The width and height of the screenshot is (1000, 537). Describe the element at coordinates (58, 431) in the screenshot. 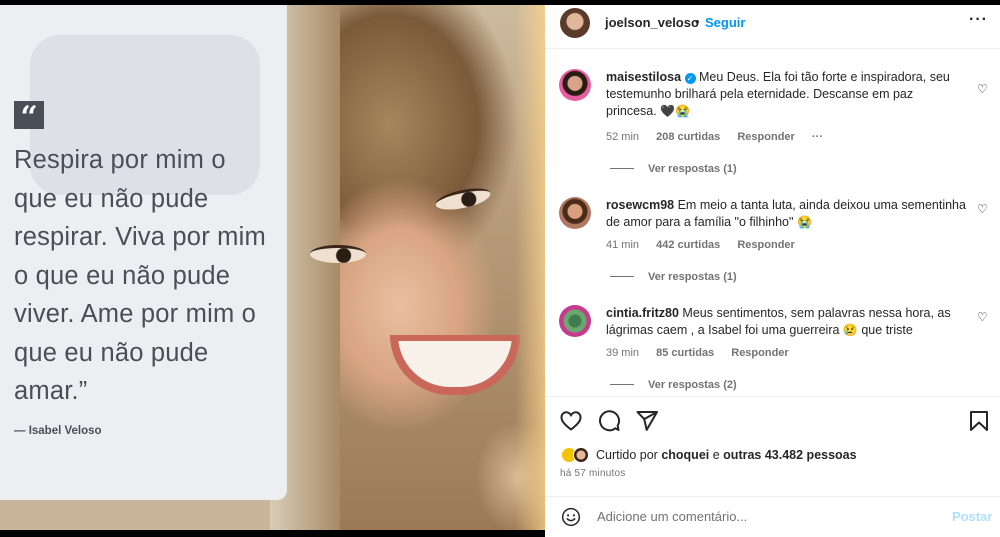

I see `quote-author: — Isabel Veloso` at that location.